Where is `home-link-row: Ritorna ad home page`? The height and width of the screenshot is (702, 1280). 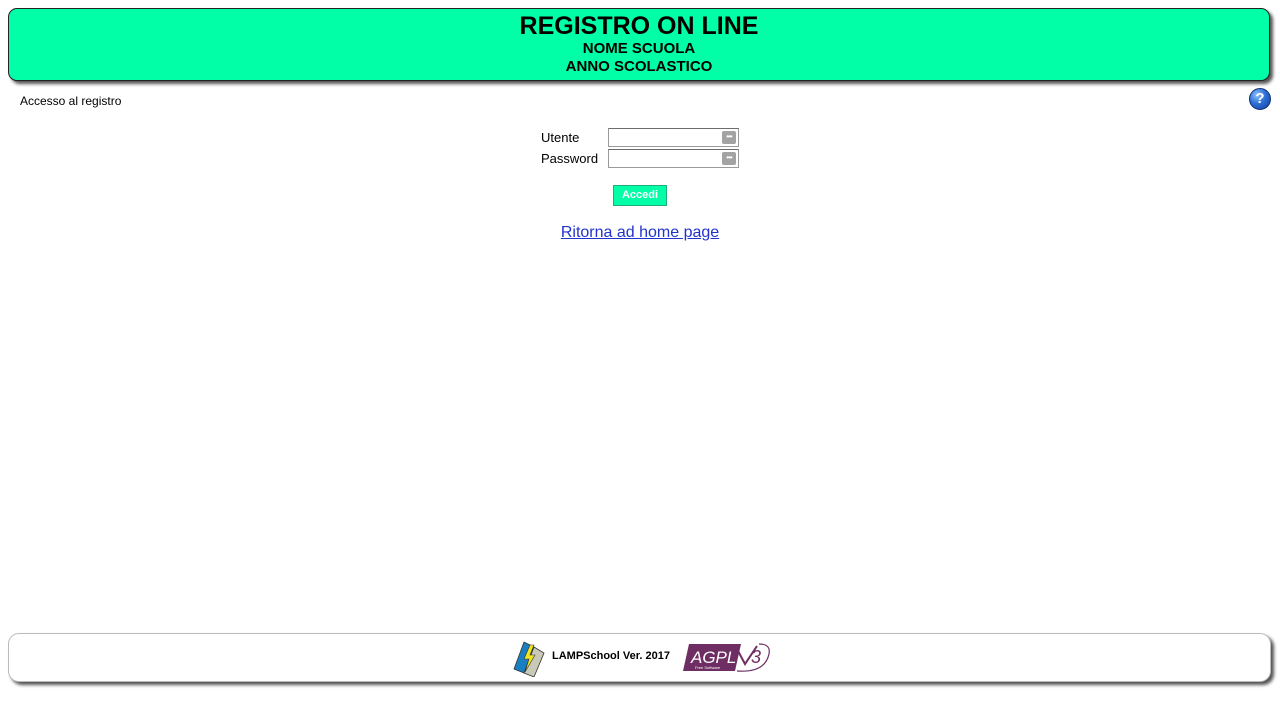 home-link-row: Ritorna ad home page is located at coordinates (640, 233).